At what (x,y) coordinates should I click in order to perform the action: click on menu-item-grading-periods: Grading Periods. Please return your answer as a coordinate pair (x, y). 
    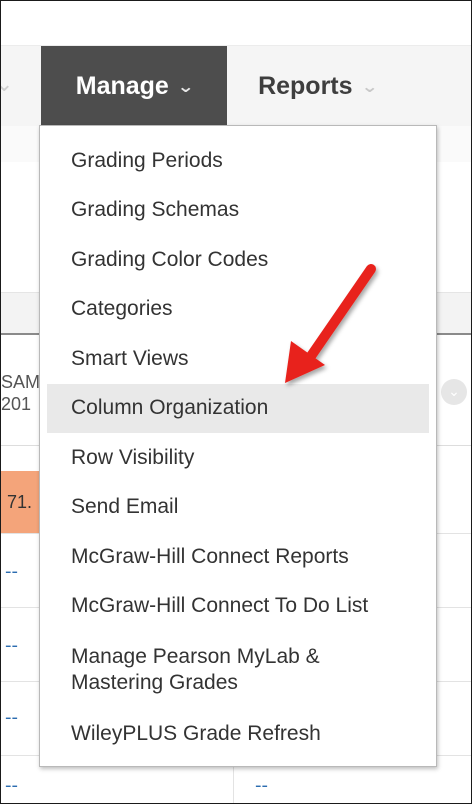
    Looking at the image, I should click on (238, 161).